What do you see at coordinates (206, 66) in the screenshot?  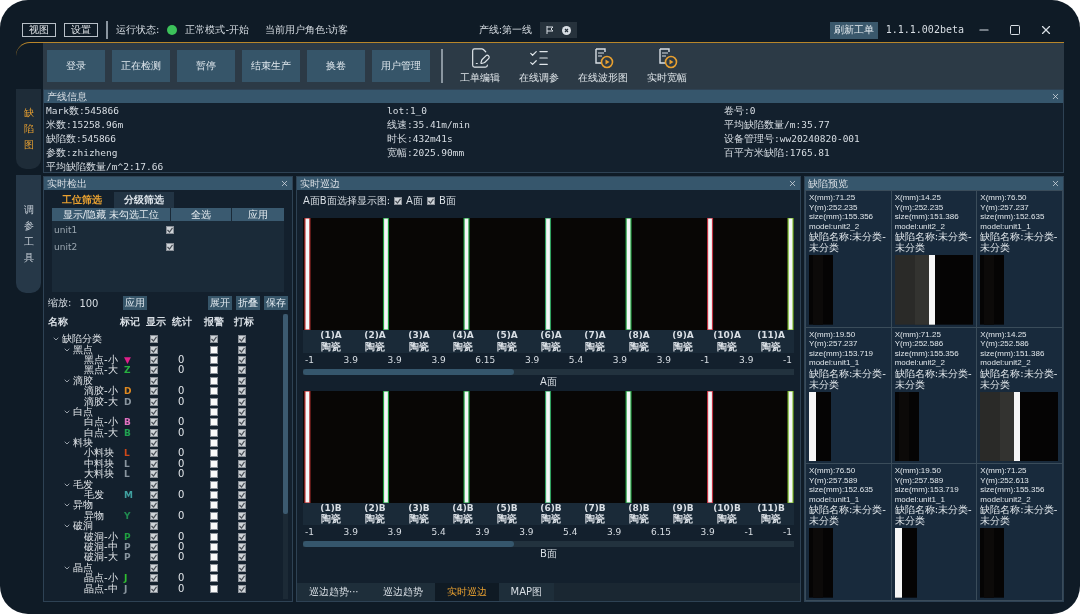 I see `action-button: 暂停` at bounding box center [206, 66].